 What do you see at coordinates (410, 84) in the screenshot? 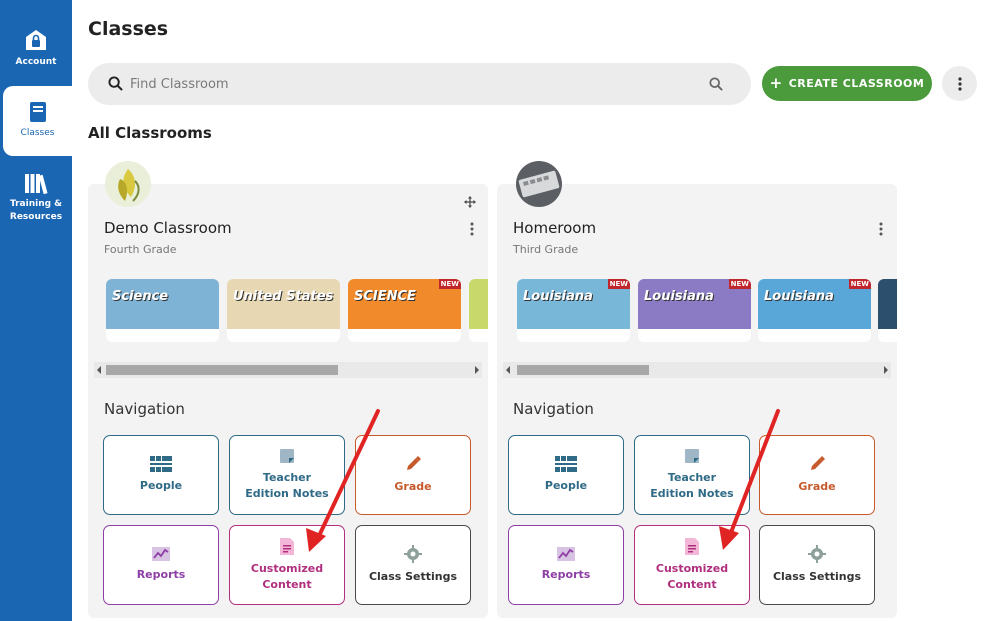
I see `search-input` at bounding box center [410, 84].